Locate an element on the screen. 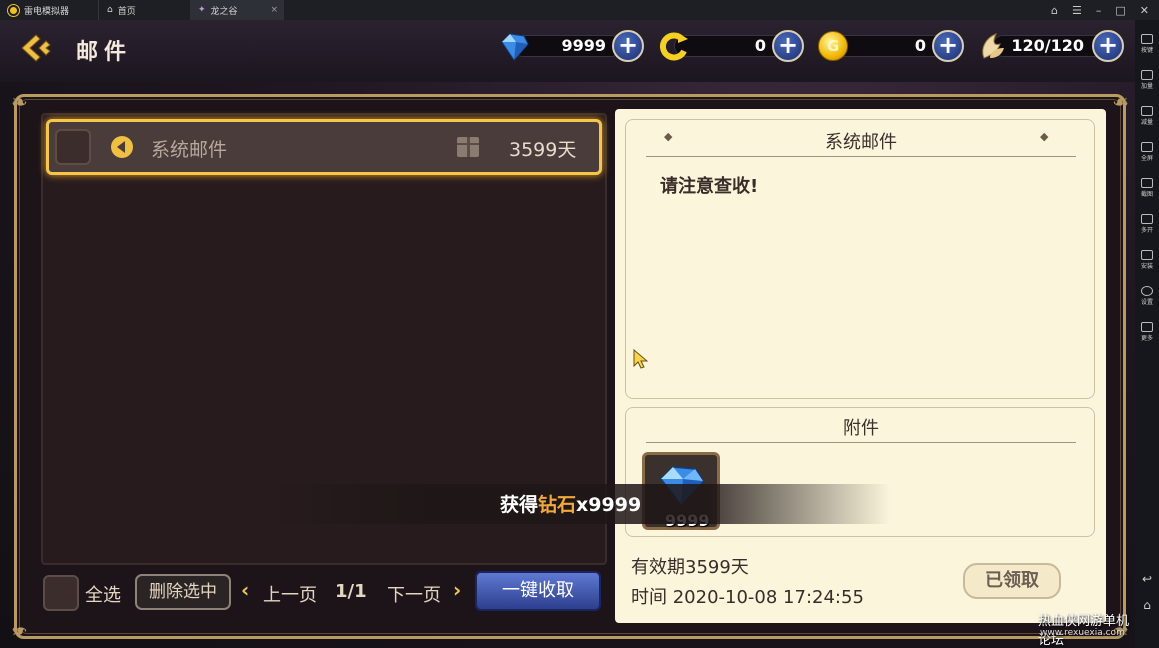 This screenshot has height=648, width=1159. minimize-icon: – is located at coordinates (1099, 10).